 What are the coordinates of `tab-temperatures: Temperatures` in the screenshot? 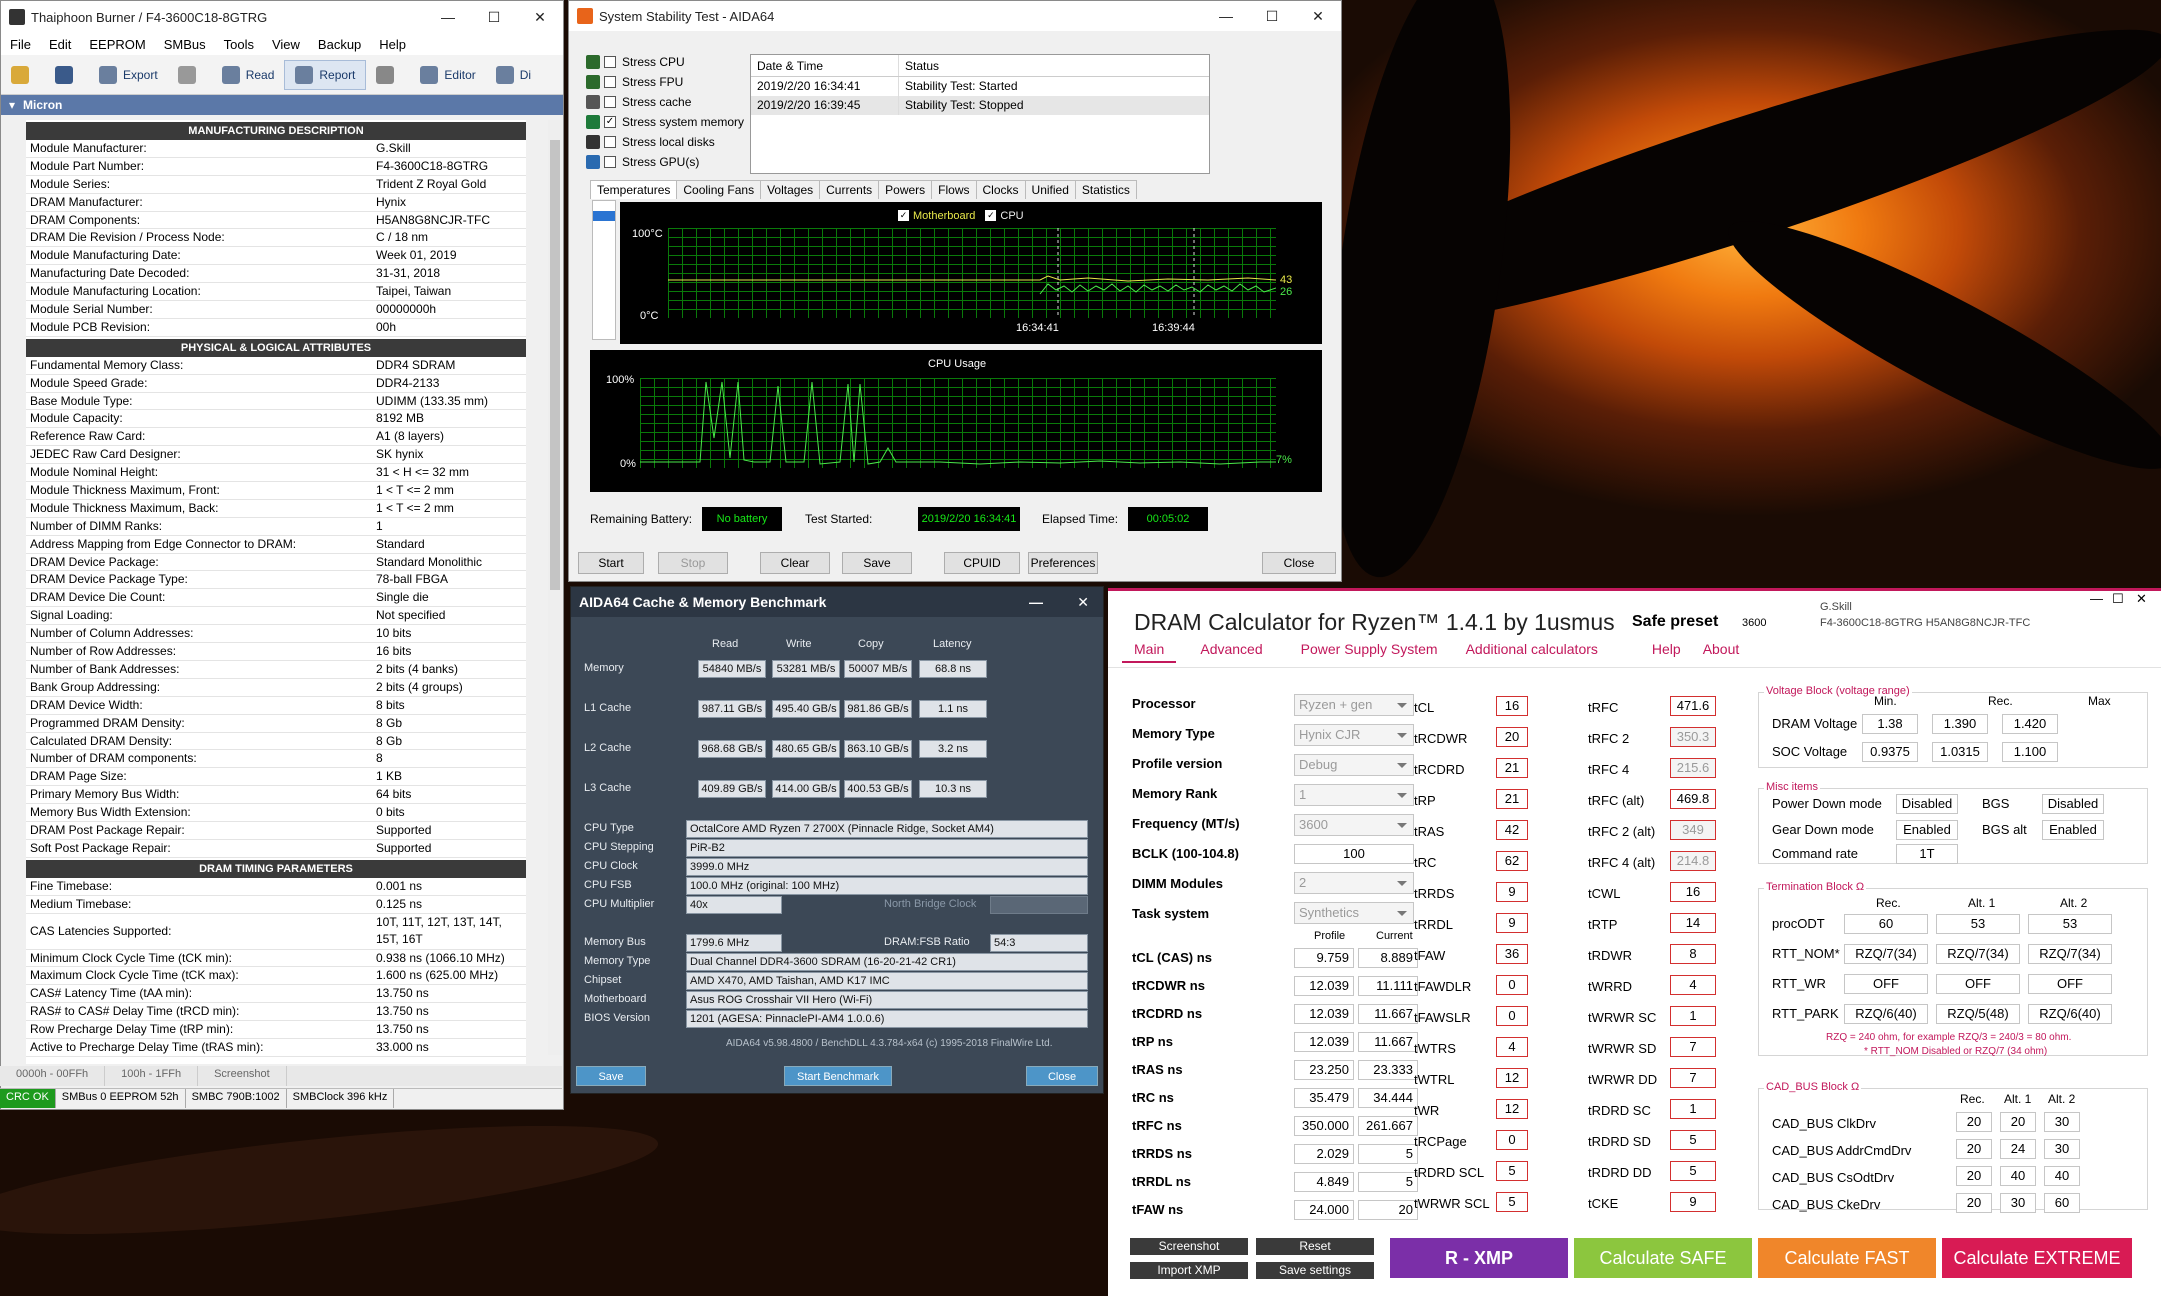 It's located at (634, 189).